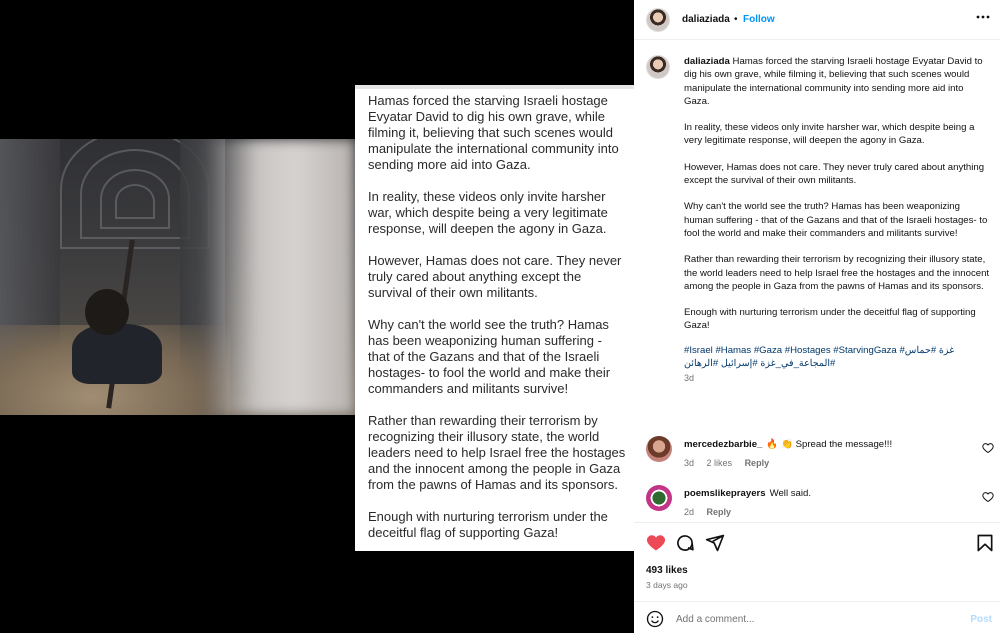  What do you see at coordinates (117, 354) in the screenshot?
I see `person-body` at bounding box center [117, 354].